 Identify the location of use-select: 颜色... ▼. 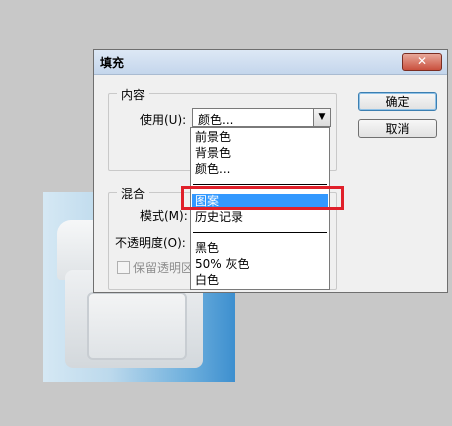
(261, 117).